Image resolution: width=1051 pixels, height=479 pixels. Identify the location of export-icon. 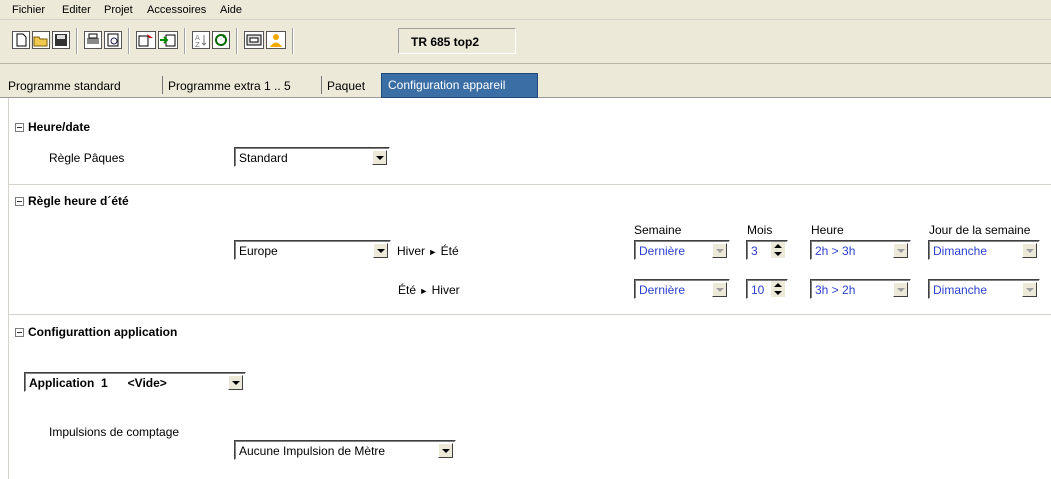
(146, 40).